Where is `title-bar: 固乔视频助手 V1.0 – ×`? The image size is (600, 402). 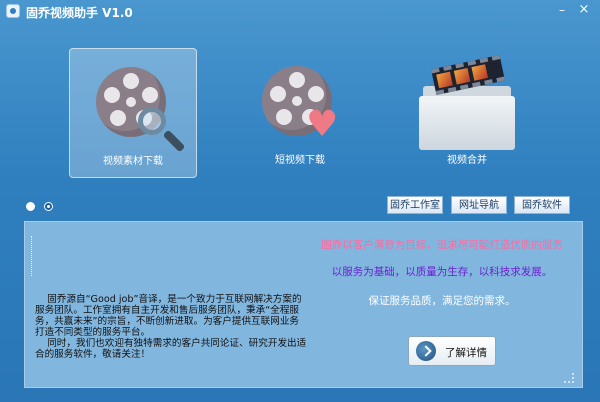
title-bar: 固乔视频助手 V1.0 – × is located at coordinates (300, 11).